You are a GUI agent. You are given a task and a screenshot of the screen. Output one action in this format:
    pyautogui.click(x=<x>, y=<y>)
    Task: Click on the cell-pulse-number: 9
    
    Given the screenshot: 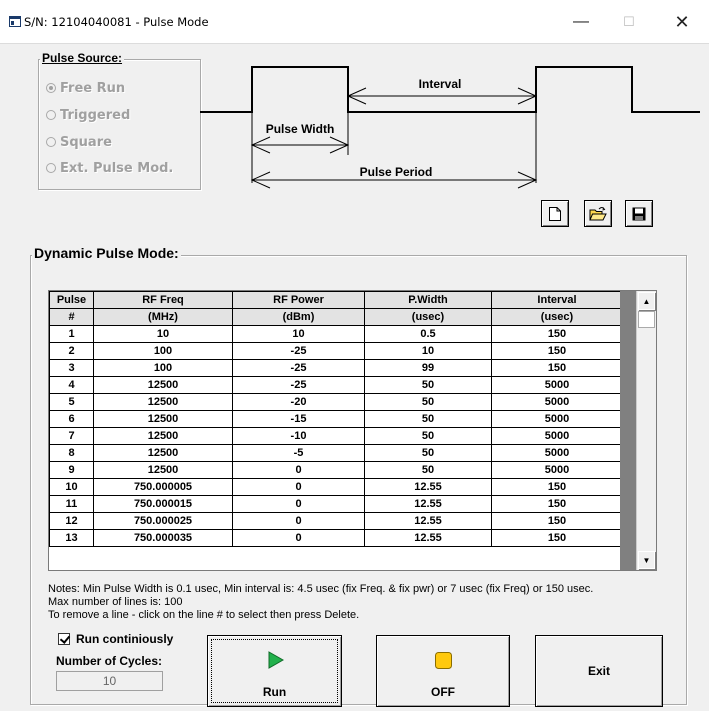 What is the action you would take?
    pyautogui.click(x=71, y=470)
    